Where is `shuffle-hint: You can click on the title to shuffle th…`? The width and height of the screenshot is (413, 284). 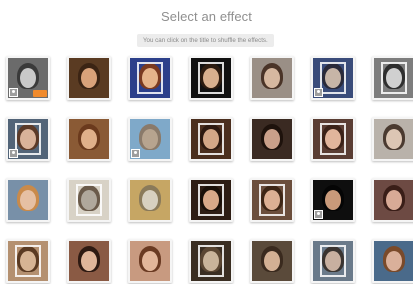
shuffle-hint: You can click on the title to shuffle th… is located at coordinates (205, 40).